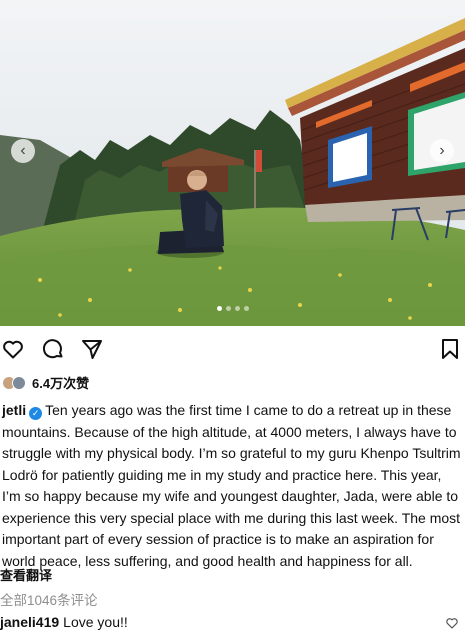 This screenshot has height=640, width=465. I want to click on see-translation-link: 查看翻译, so click(26, 574).